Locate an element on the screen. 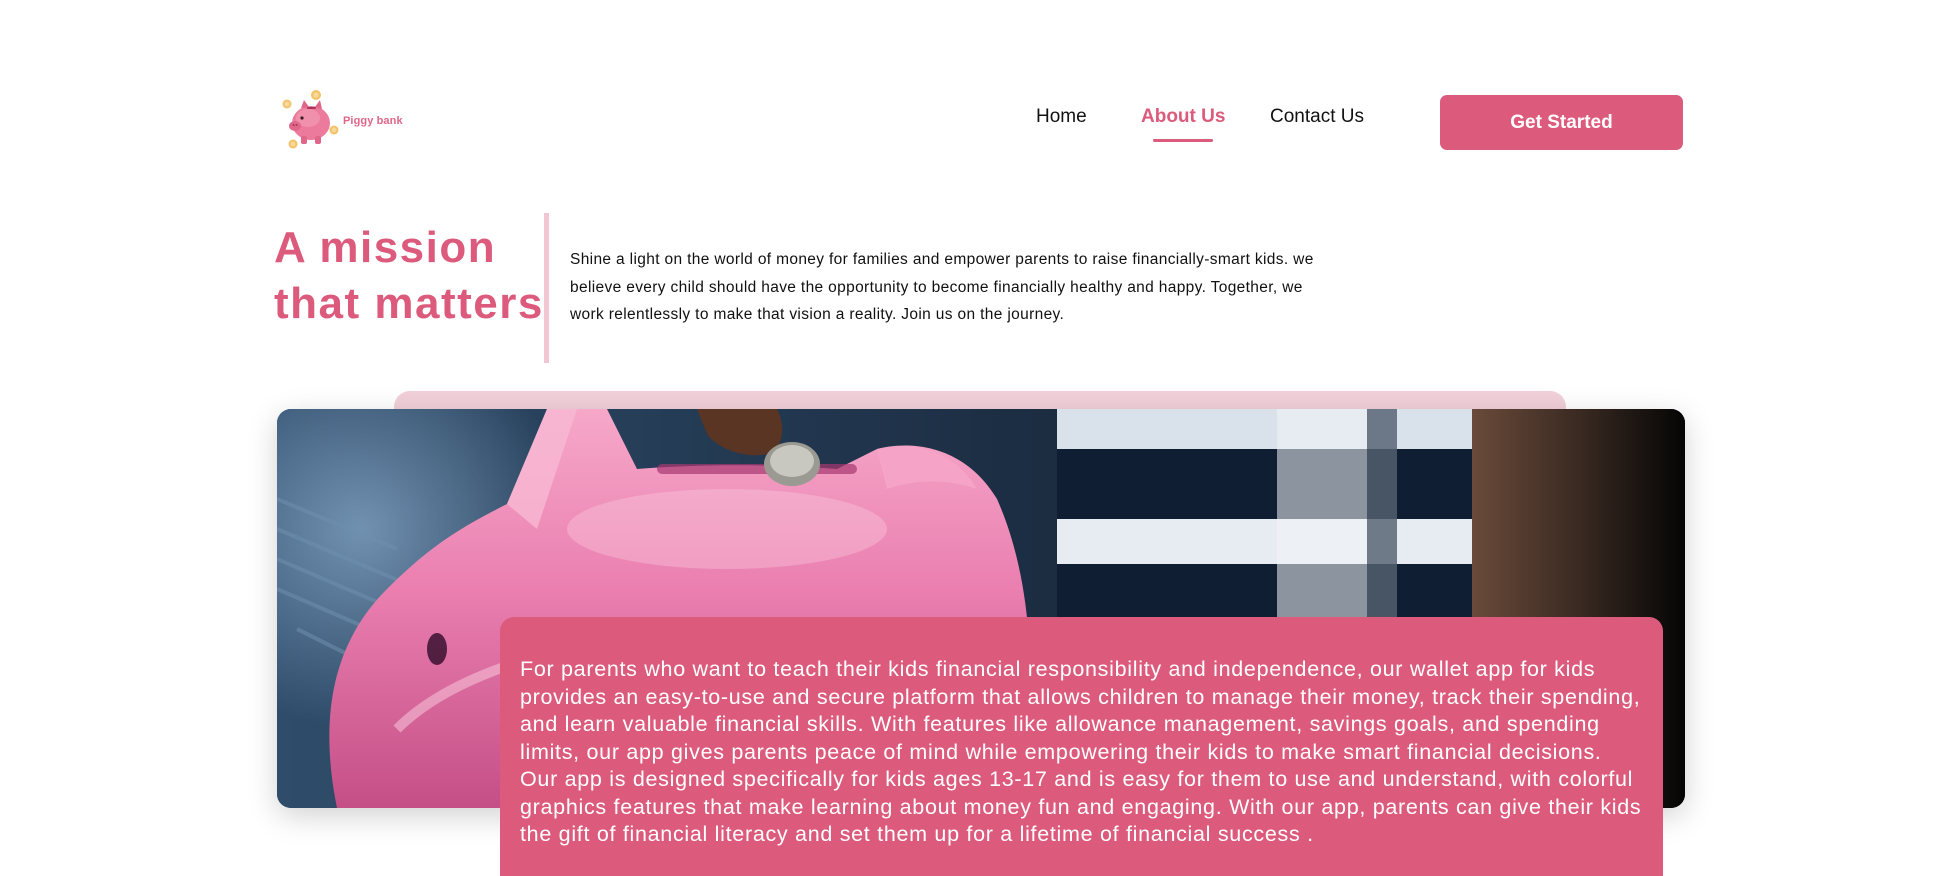  nav-link-about-us: About Us is located at coordinates (1183, 117).